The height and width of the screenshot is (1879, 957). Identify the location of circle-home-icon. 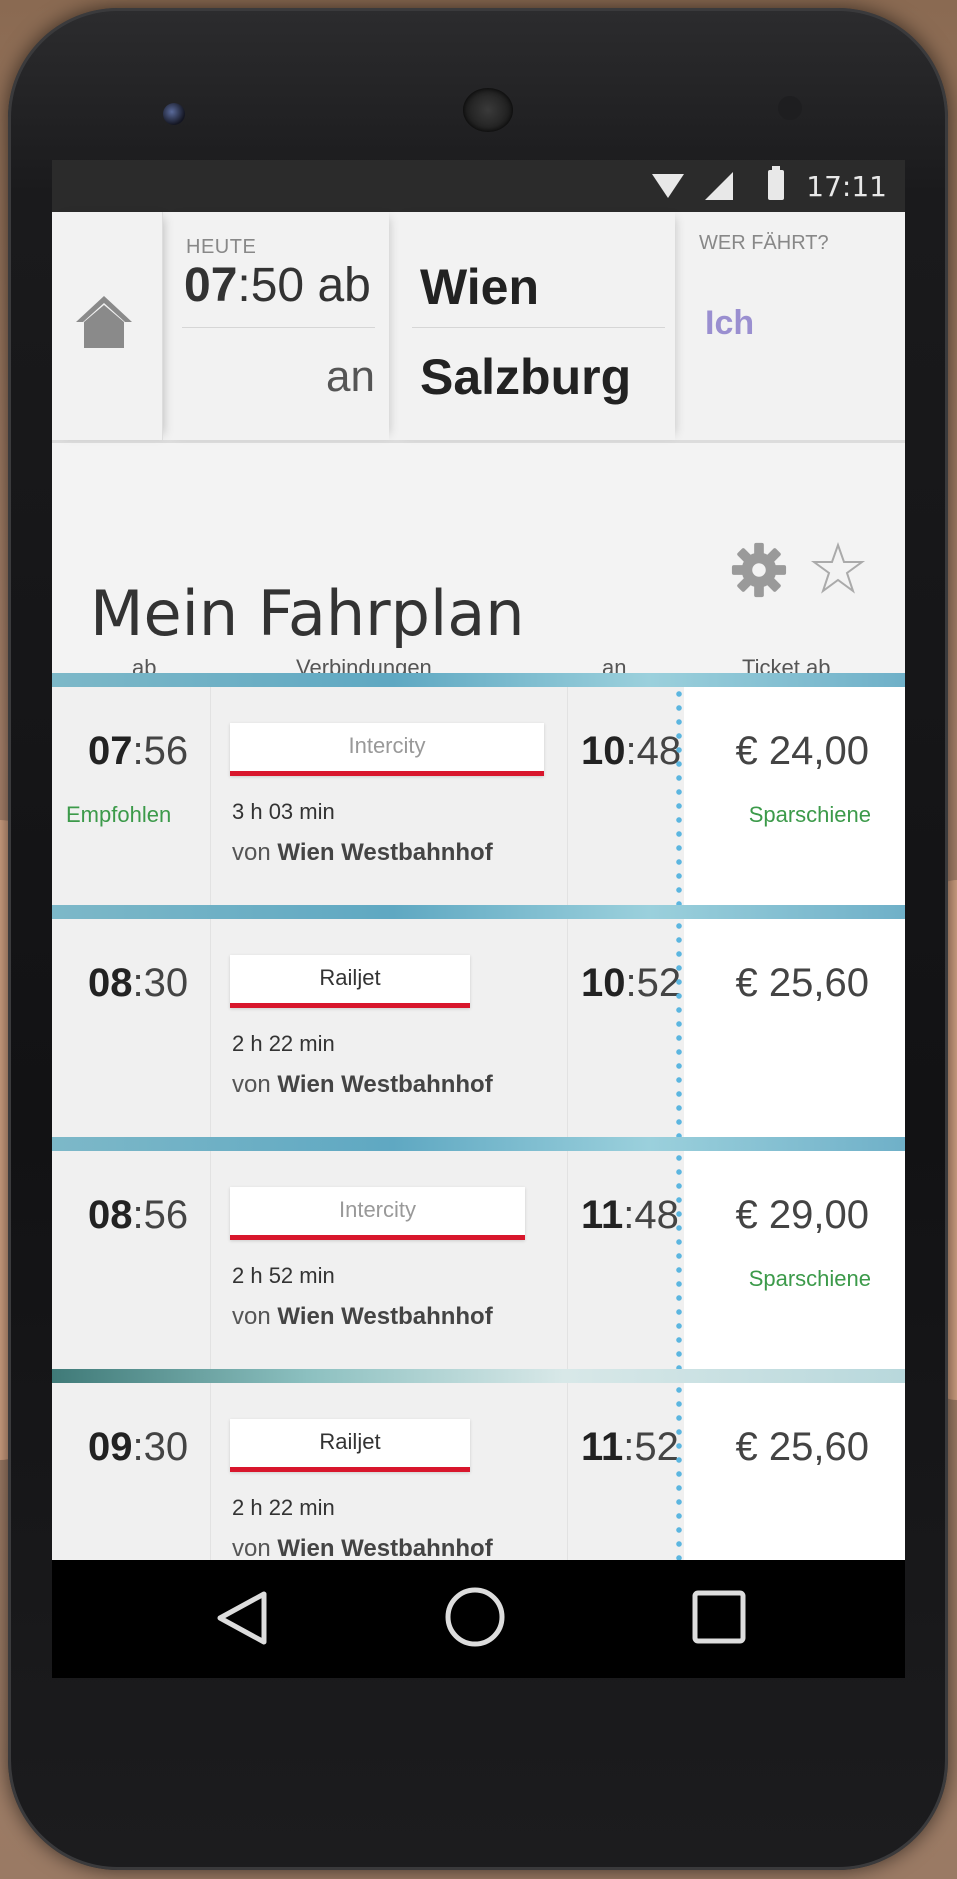
(475, 1617).